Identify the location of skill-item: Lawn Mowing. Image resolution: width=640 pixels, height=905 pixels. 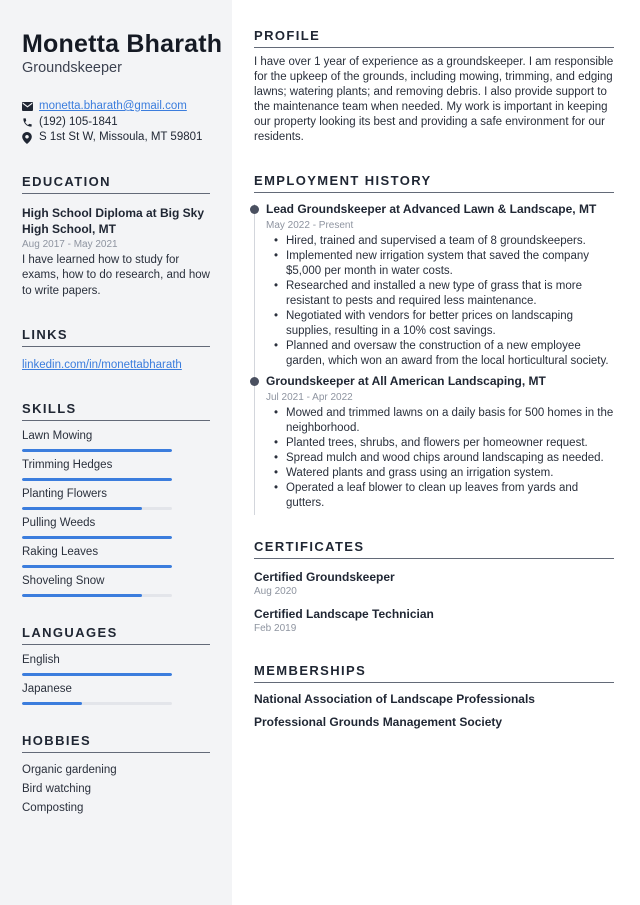
(116, 440).